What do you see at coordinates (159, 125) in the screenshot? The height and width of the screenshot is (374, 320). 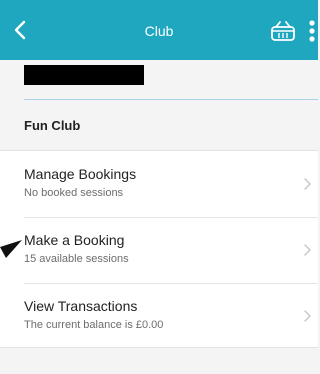 I see `club-header: Fun Club` at bounding box center [159, 125].